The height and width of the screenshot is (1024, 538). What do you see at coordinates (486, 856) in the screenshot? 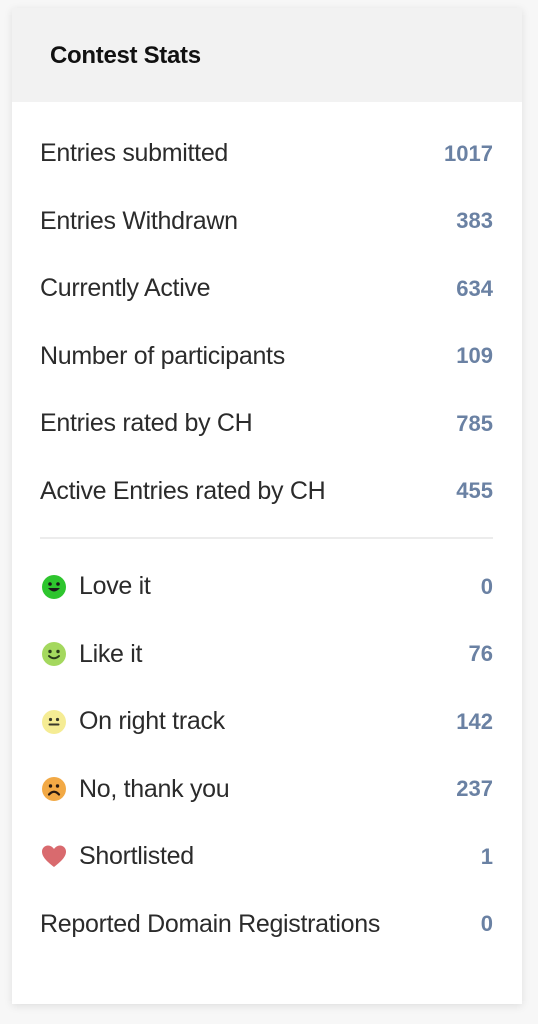
I see `rating-value: 1` at bounding box center [486, 856].